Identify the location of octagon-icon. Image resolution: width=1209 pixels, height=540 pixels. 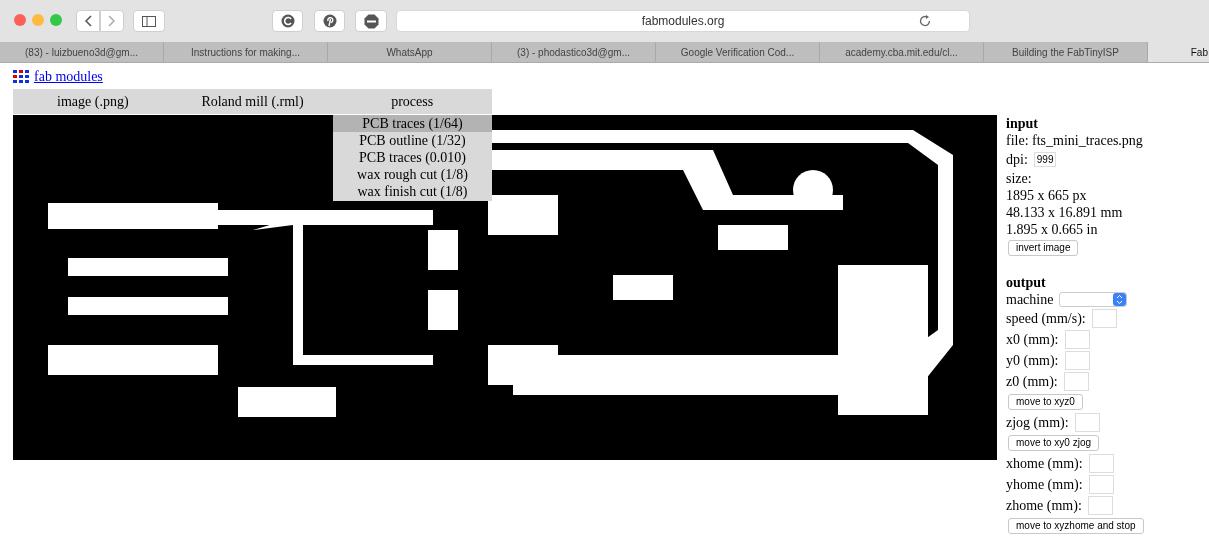
(371, 21).